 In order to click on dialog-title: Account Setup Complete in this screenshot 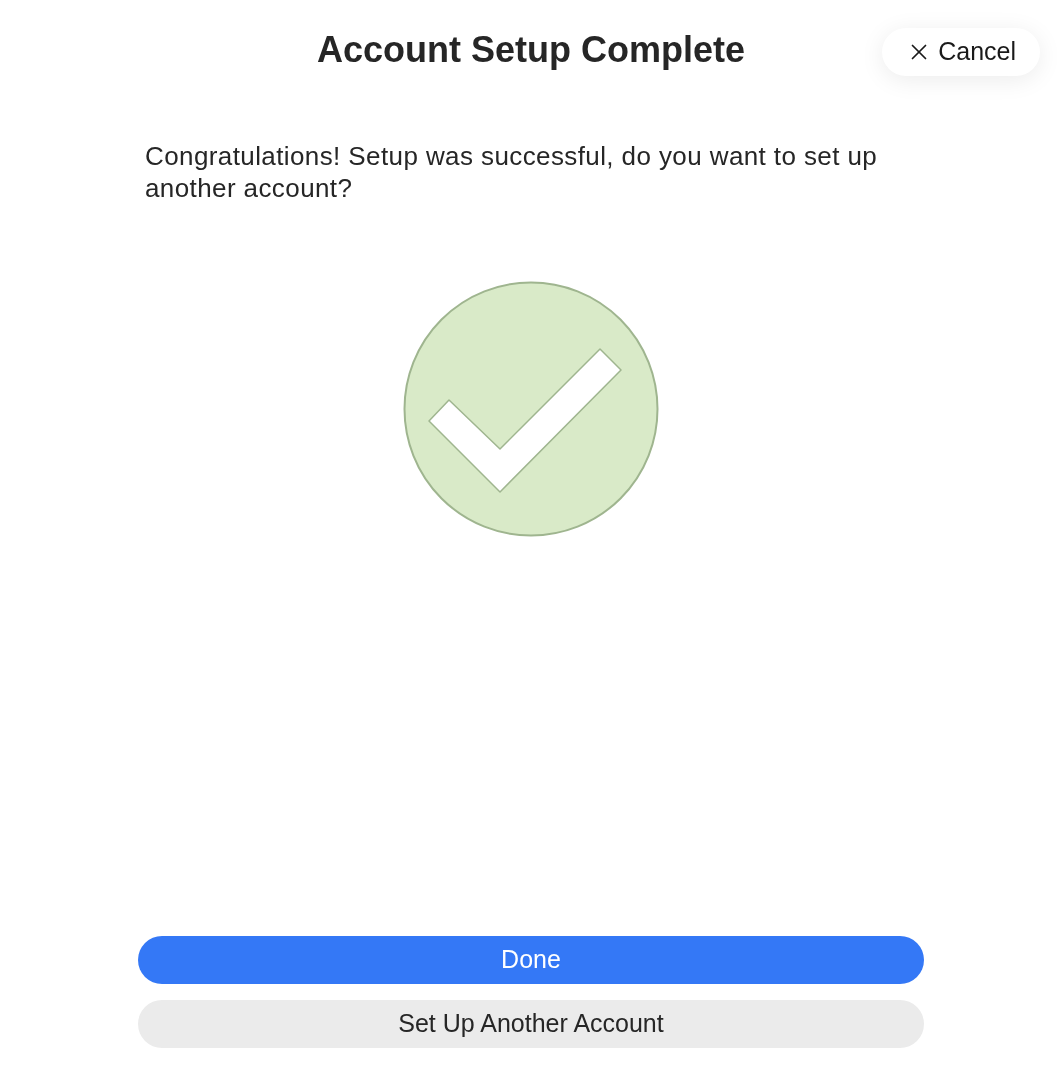, I will do `click(531, 50)`.